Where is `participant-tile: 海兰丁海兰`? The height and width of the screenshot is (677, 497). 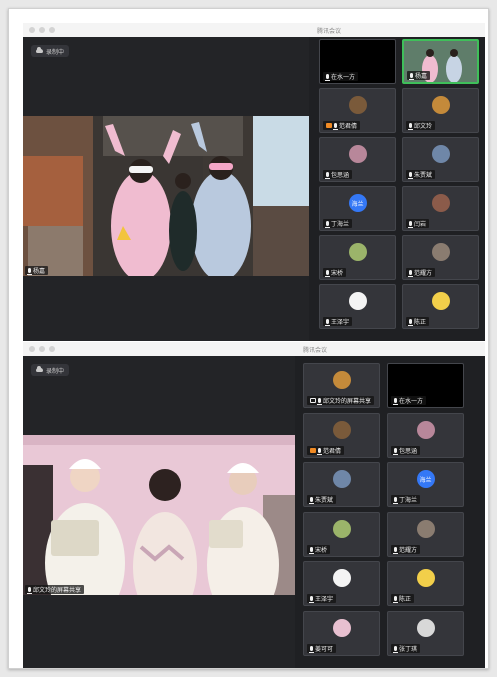 participant-tile: 海兰丁海兰 is located at coordinates (357, 208).